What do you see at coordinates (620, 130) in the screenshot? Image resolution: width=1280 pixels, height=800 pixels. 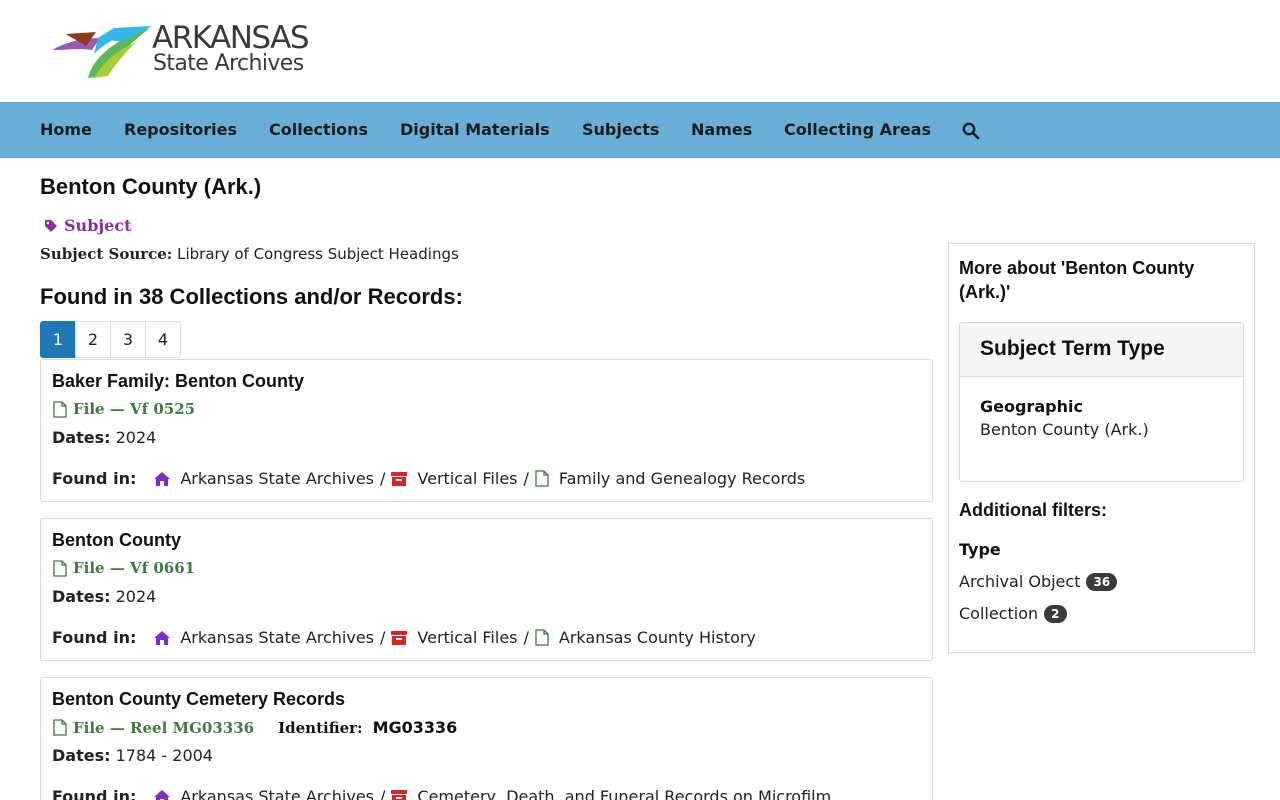 I see `nav-subjects: Subjects` at bounding box center [620, 130].